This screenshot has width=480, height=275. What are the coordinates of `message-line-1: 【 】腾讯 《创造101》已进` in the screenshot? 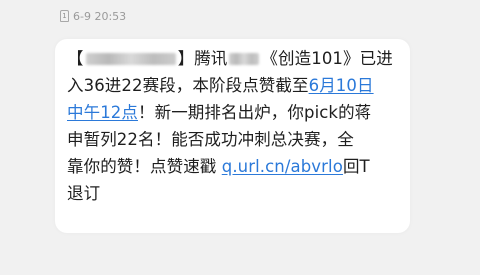 It's located at (232, 58).